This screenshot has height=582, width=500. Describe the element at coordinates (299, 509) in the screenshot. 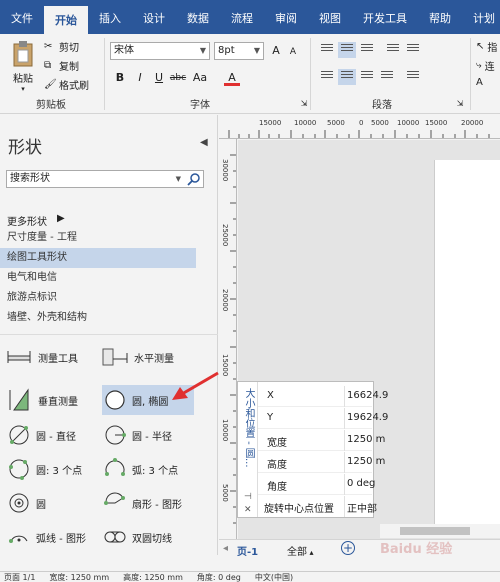

I see `property-key: 旋转中心点位置` at that location.